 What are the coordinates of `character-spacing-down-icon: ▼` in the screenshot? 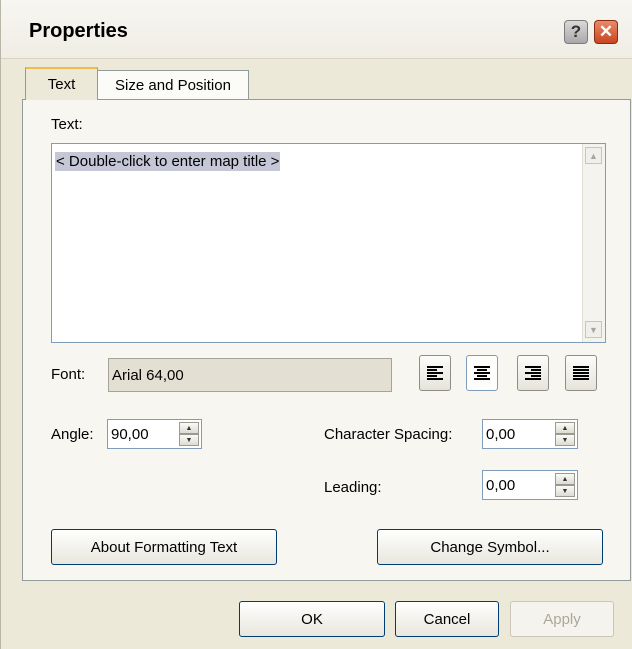 It's located at (565, 440).